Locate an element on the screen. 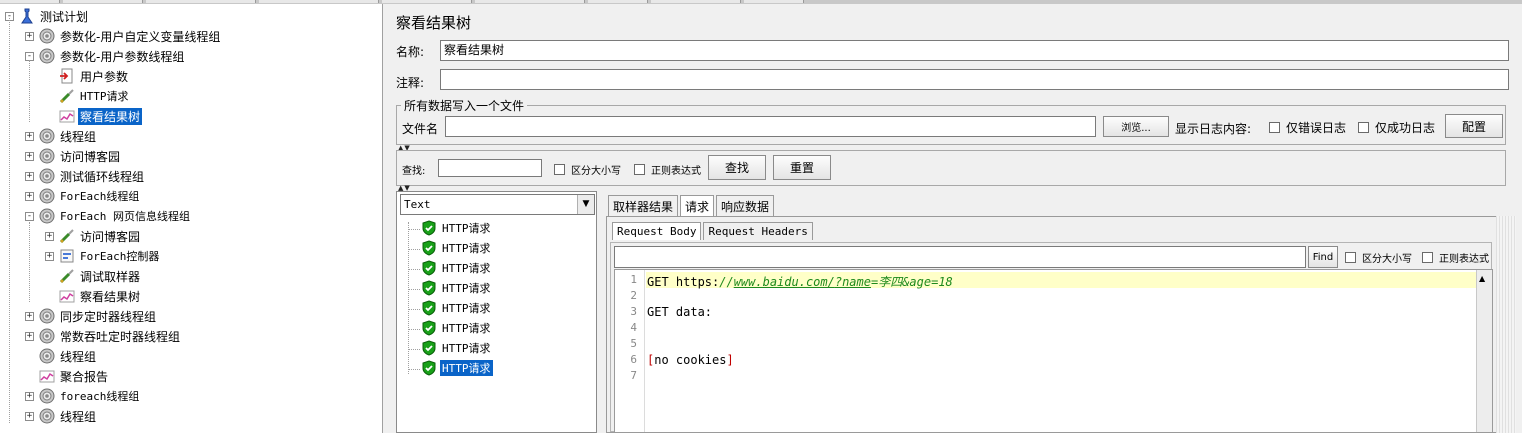 The height and width of the screenshot is (433, 1522). tree-item: 调试取样器 is located at coordinates (100, 276).